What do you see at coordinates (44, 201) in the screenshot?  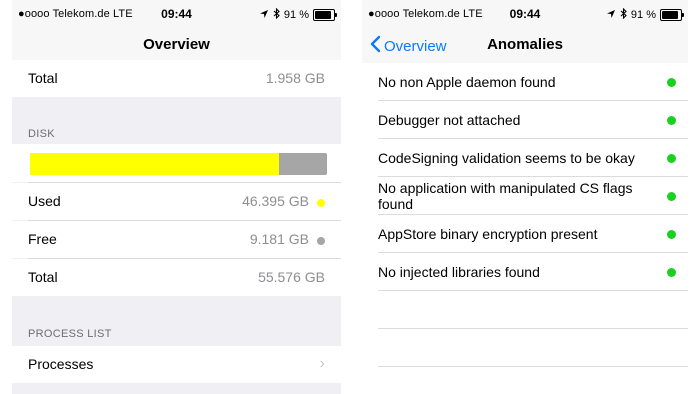 I see `row-label: Used` at bounding box center [44, 201].